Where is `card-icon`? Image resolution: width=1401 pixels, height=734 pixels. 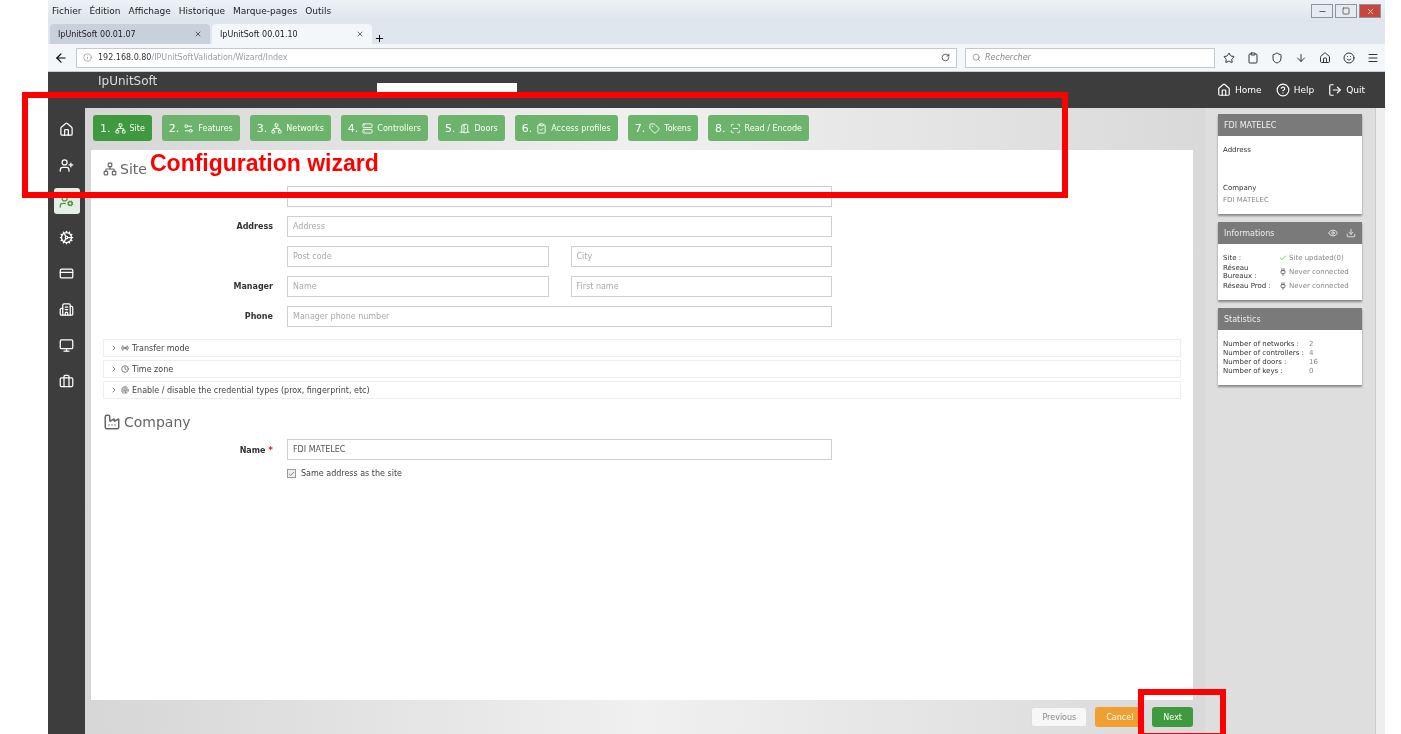
card-icon is located at coordinates (66, 273).